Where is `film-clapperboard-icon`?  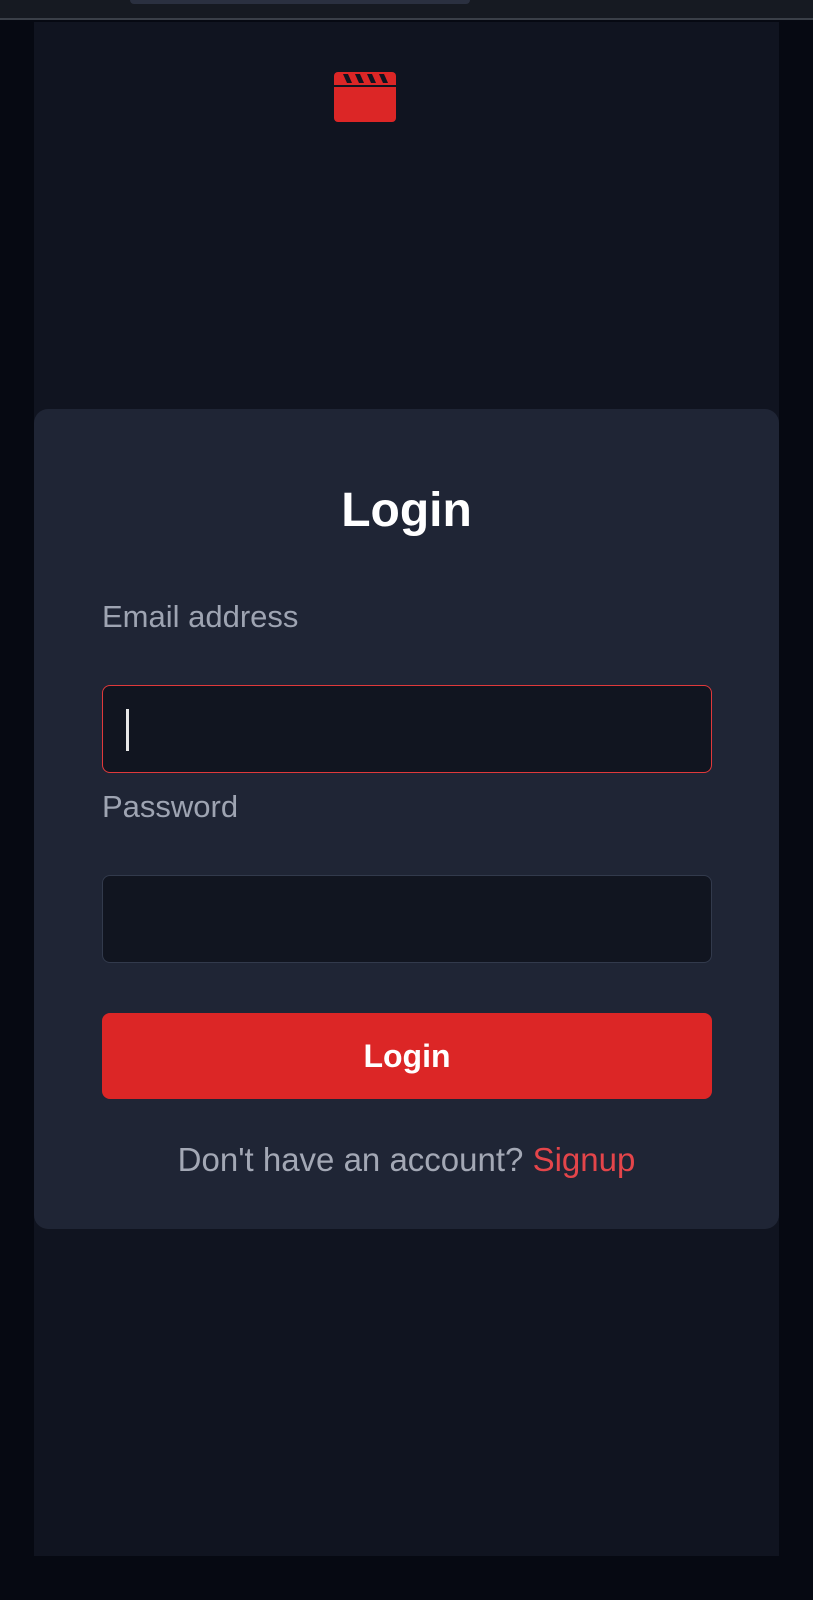 film-clapperboard-icon is located at coordinates (365, 97).